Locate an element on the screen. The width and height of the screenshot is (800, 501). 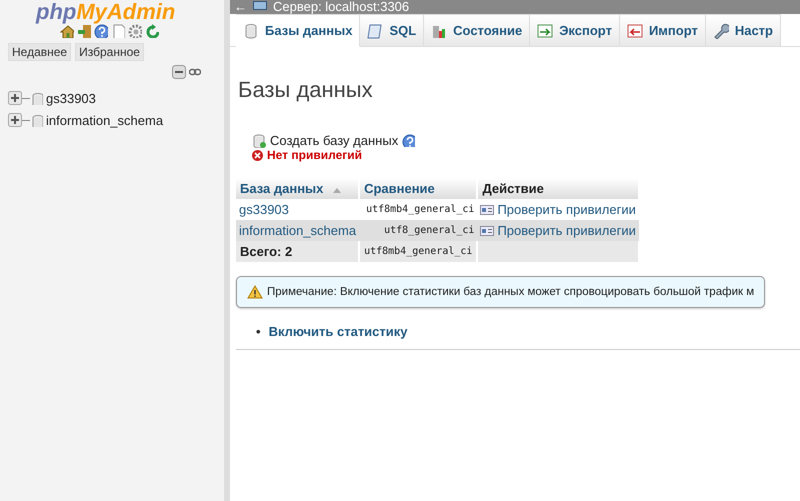
sort-ascending-icon is located at coordinates (337, 190).